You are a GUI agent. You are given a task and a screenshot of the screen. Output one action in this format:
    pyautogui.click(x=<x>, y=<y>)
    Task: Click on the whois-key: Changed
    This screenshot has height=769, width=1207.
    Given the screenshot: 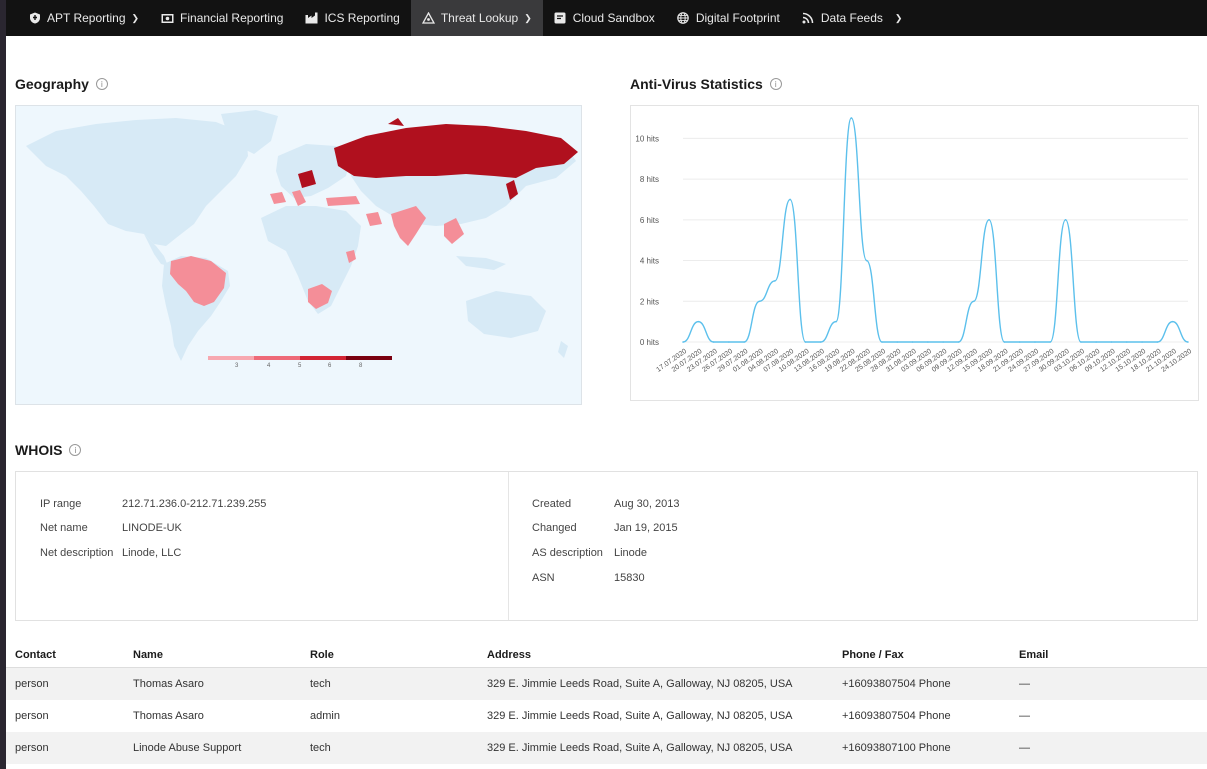 What is the action you would take?
    pyautogui.click(x=554, y=528)
    